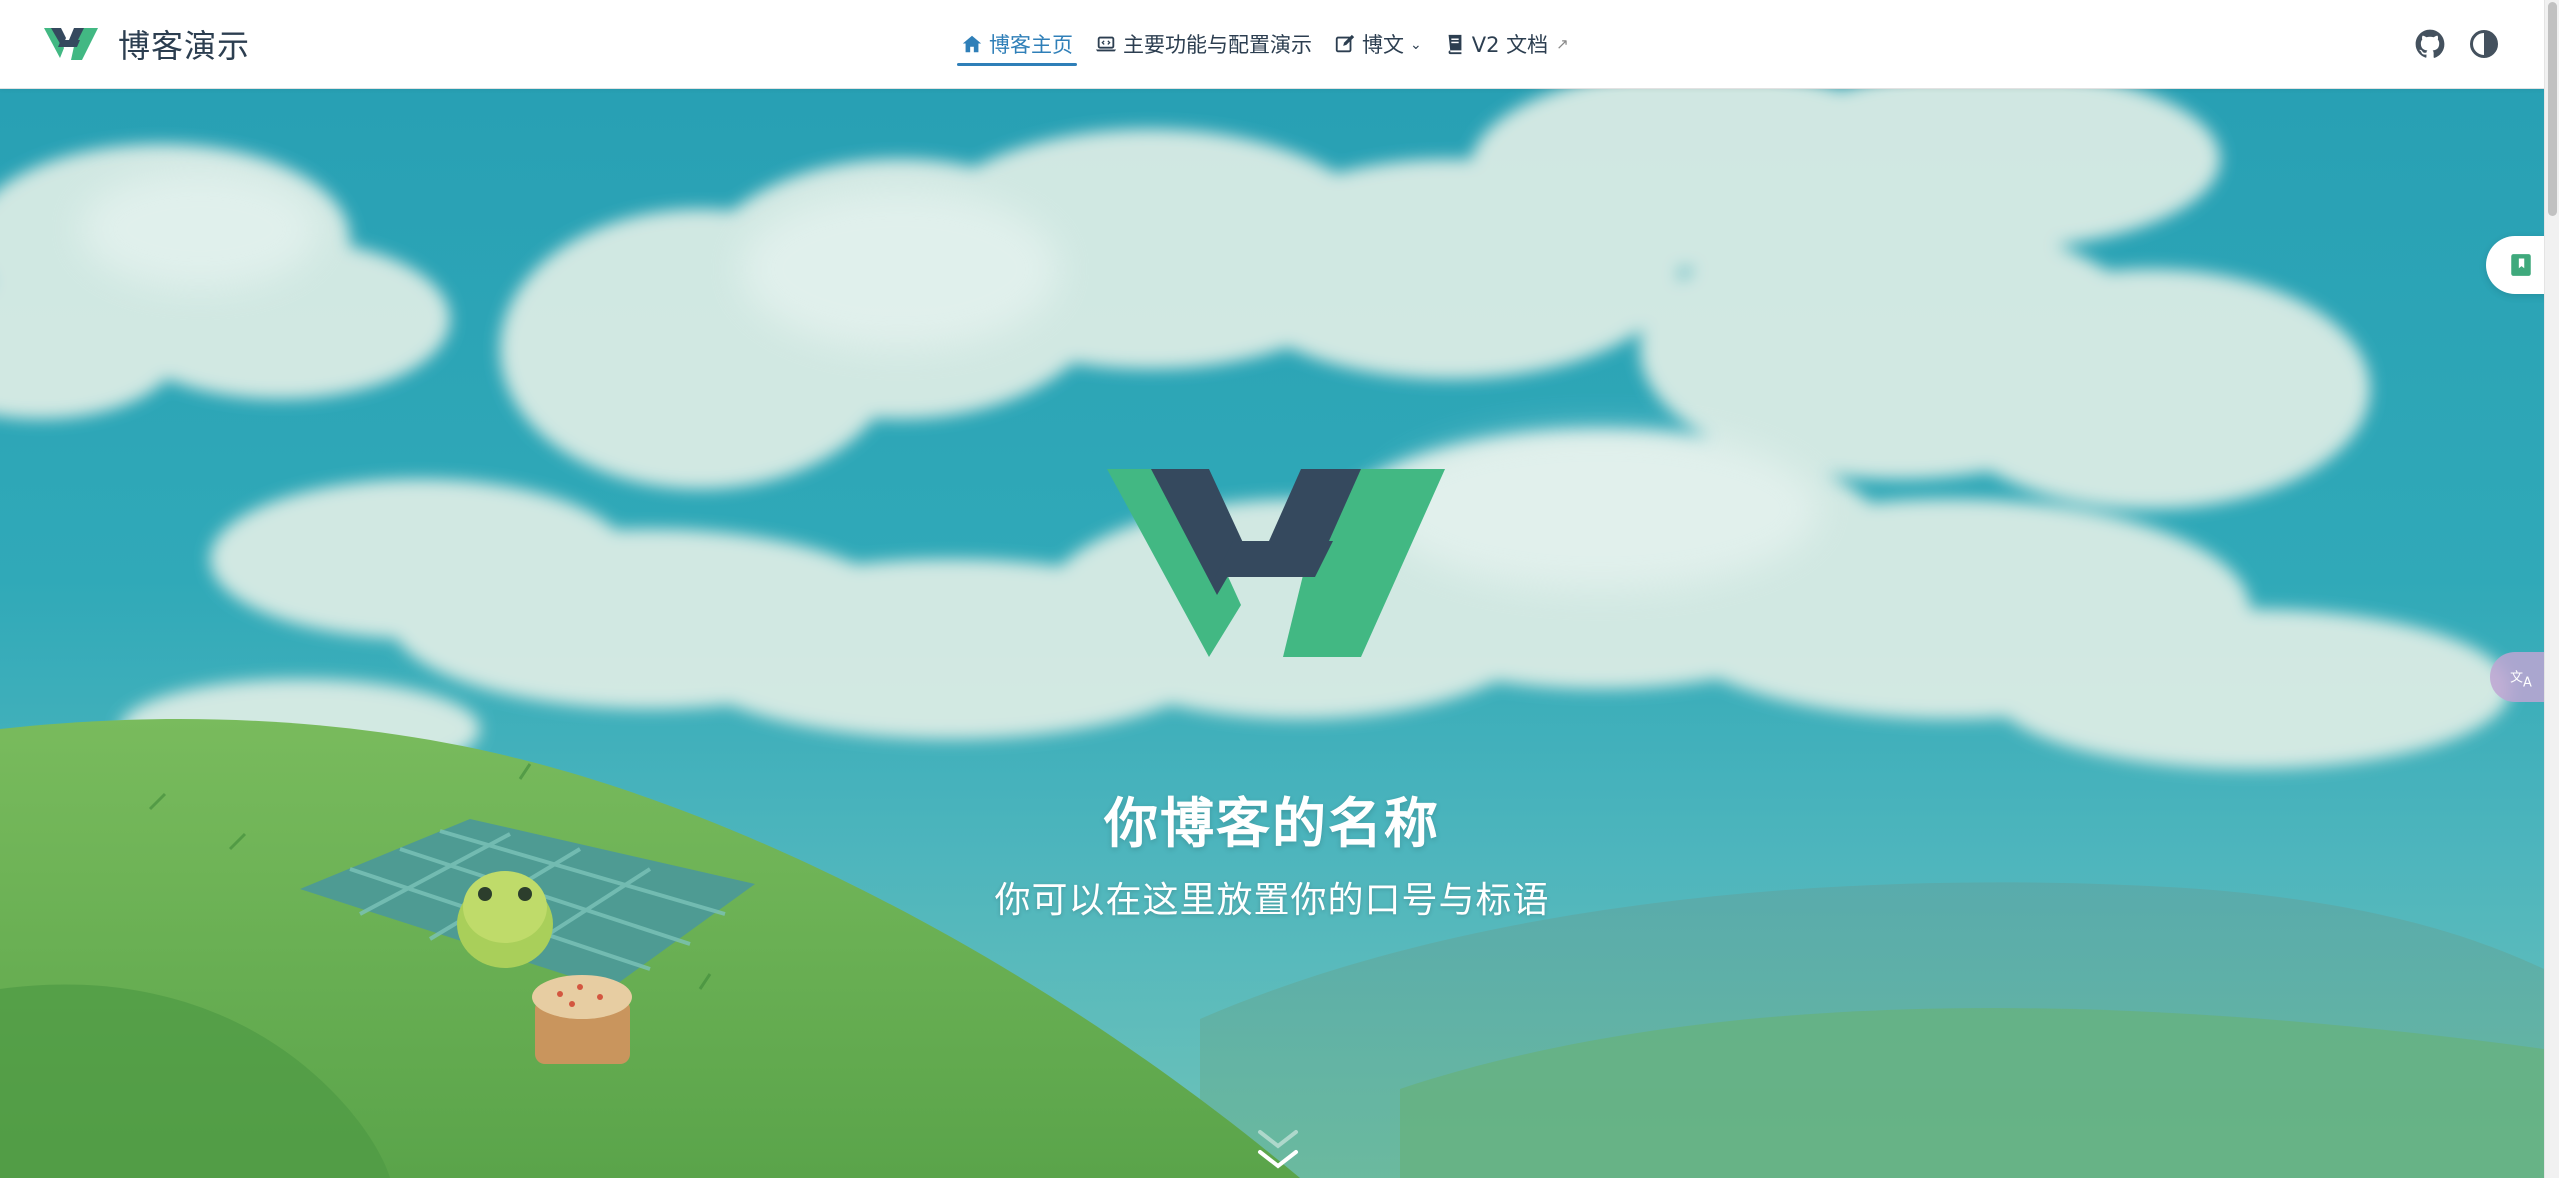  I want to click on hero-logo, so click(1276, 563).